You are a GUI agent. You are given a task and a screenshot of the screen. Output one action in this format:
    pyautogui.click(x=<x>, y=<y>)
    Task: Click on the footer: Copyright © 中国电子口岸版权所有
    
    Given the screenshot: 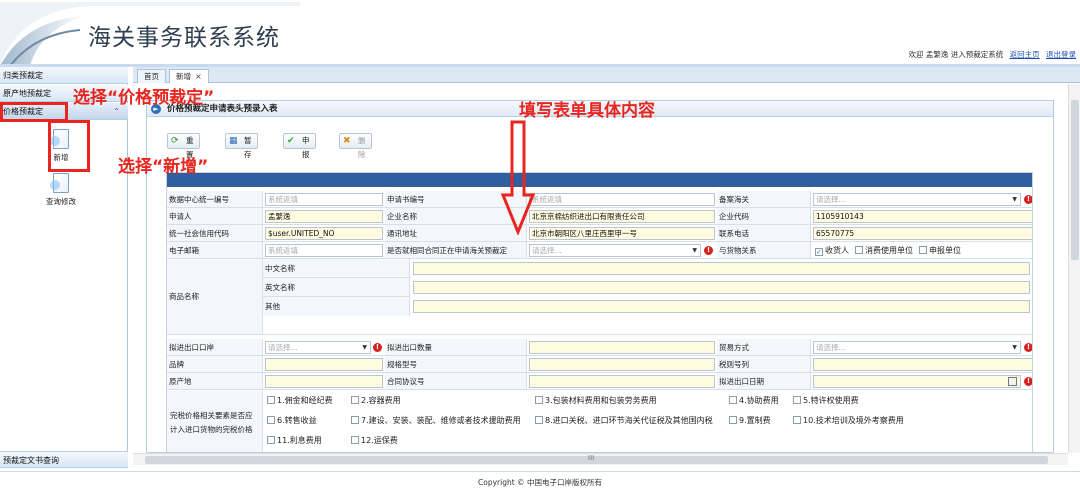 What is the action you would take?
    pyautogui.click(x=540, y=483)
    